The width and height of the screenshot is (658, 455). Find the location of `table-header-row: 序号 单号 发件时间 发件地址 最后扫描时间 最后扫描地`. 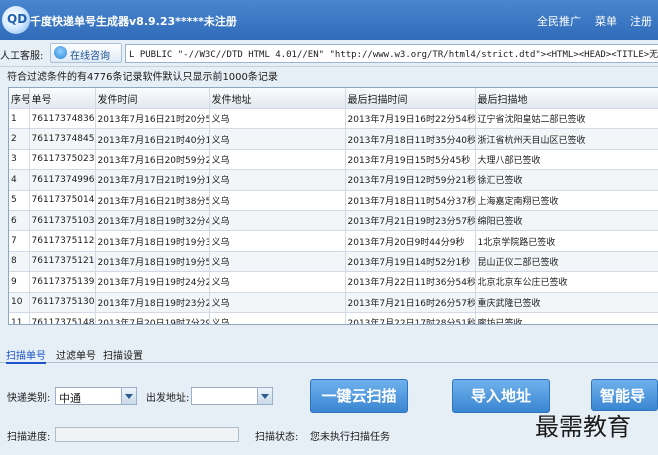

table-header-row: 序号 单号 发件时间 发件地址 最后扫描时间 最后扫描地 is located at coordinates (333, 98).